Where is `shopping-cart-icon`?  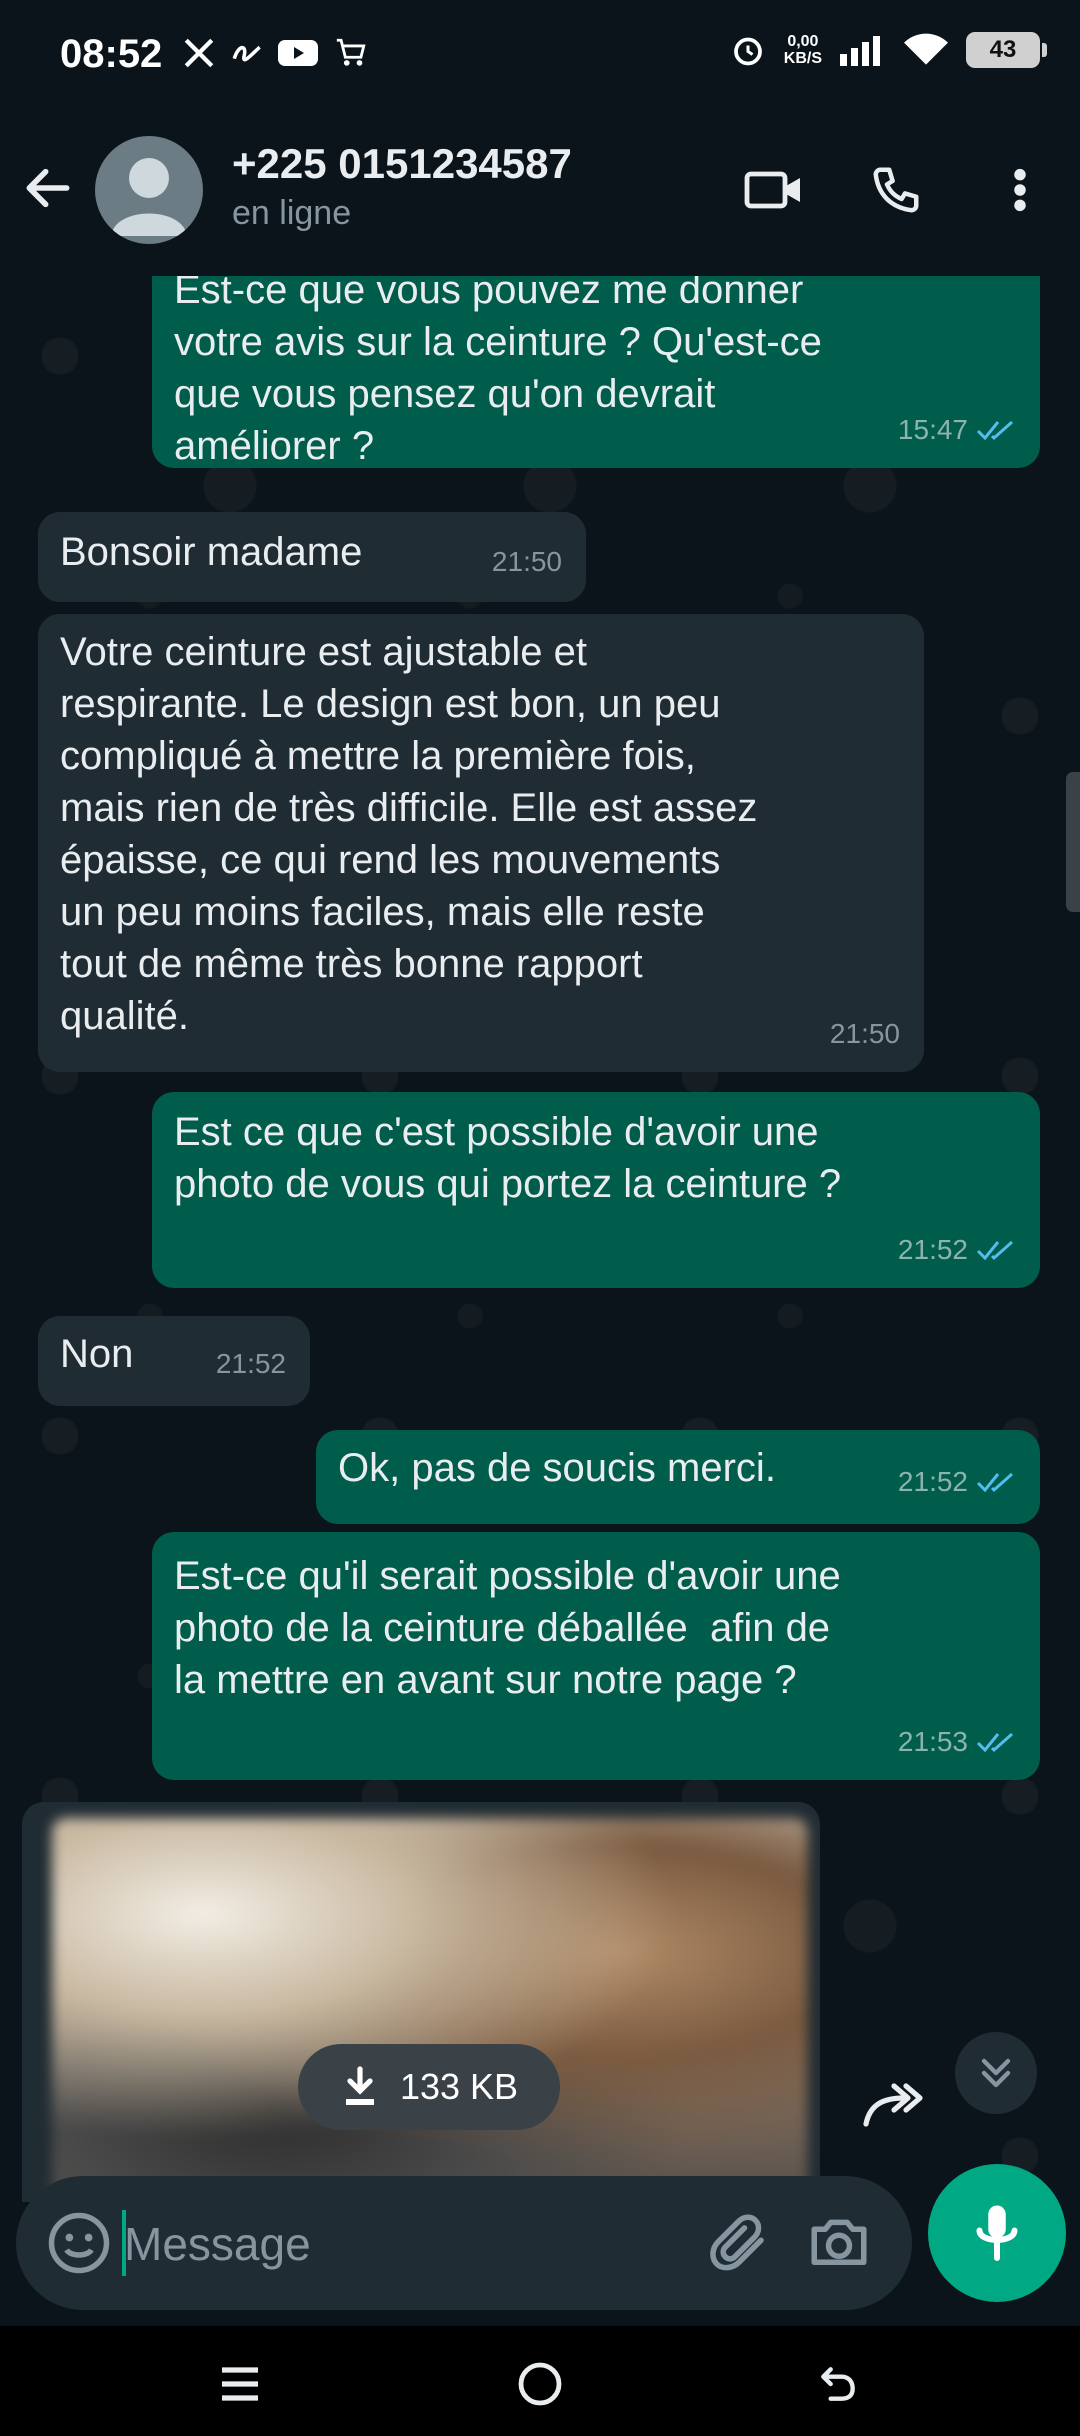 shopping-cart-icon is located at coordinates (351, 52).